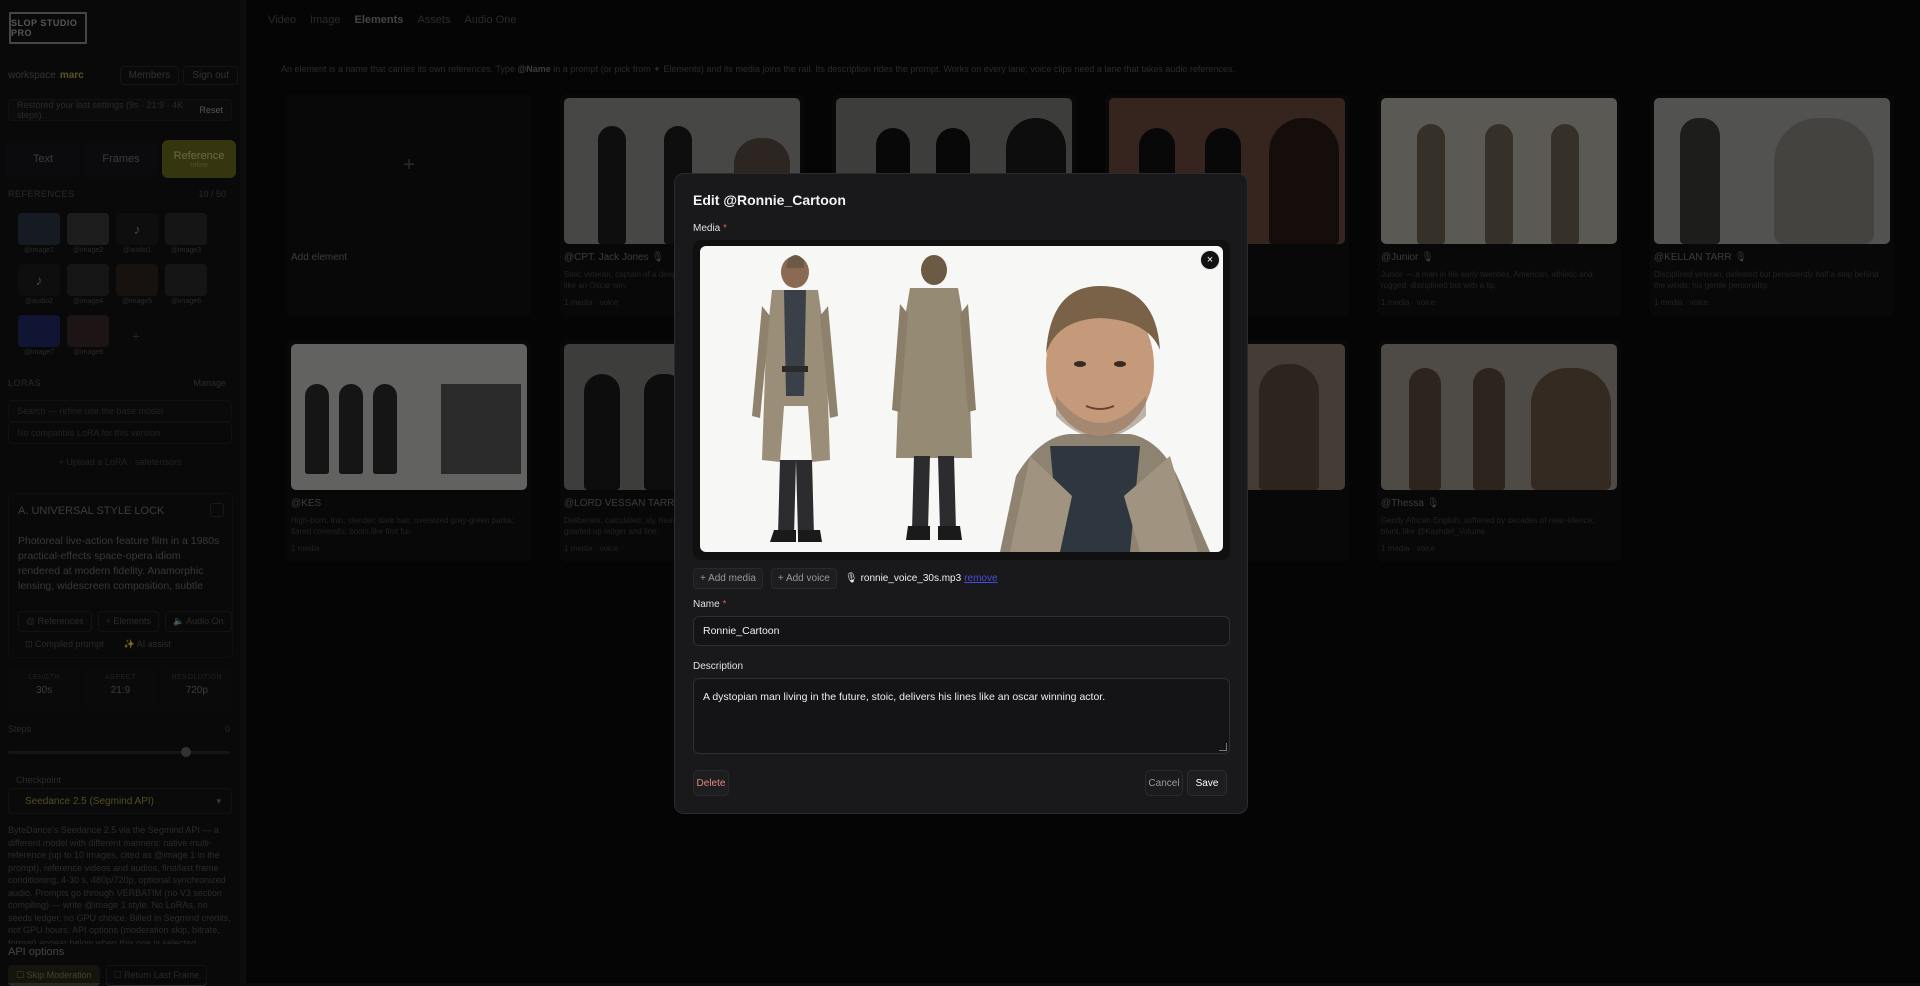  What do you see at coordinates (706, 604) in the screenshot?
I see `name-label-text: Name` at bounding box center [706, 604].